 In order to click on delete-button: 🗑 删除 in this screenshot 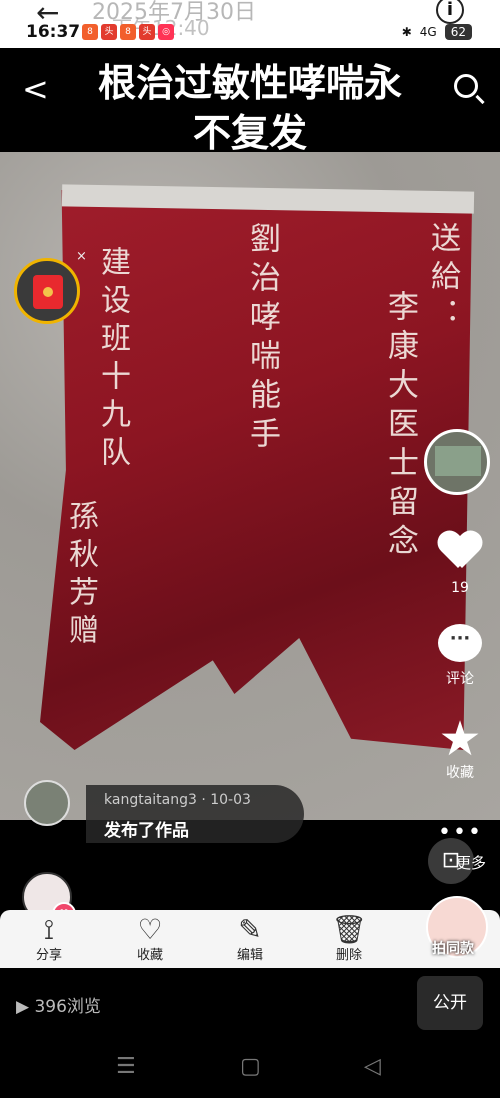, I will do `click(349, 936)`.